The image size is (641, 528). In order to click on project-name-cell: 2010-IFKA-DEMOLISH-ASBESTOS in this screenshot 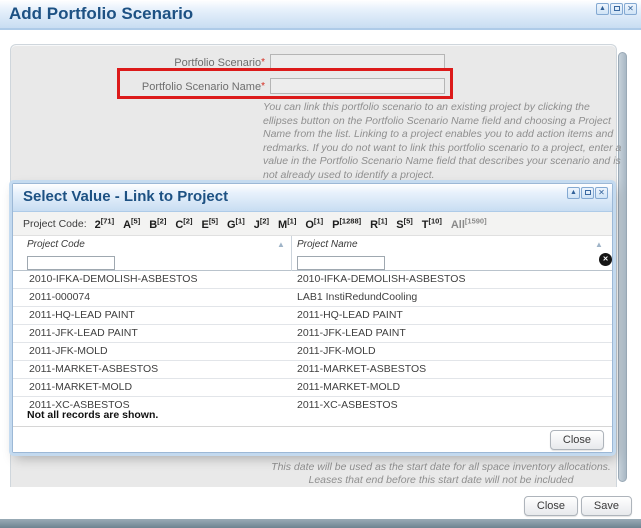, I will do `click(381, 279)`.